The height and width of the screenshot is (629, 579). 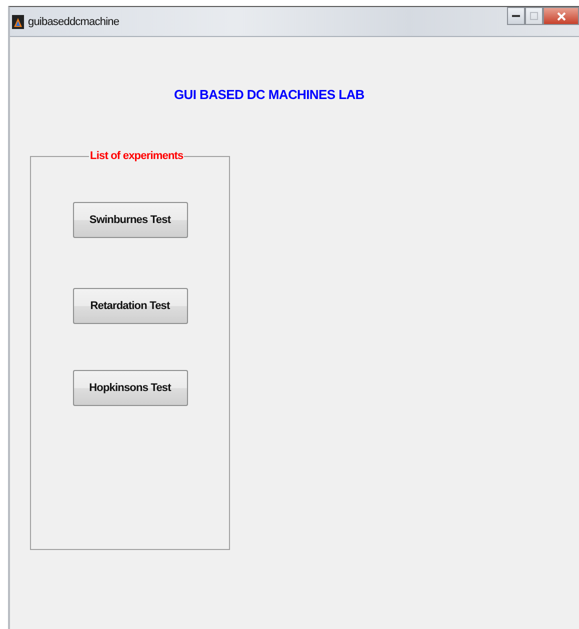 I want to click on close-button, so click(x=561, y=16).